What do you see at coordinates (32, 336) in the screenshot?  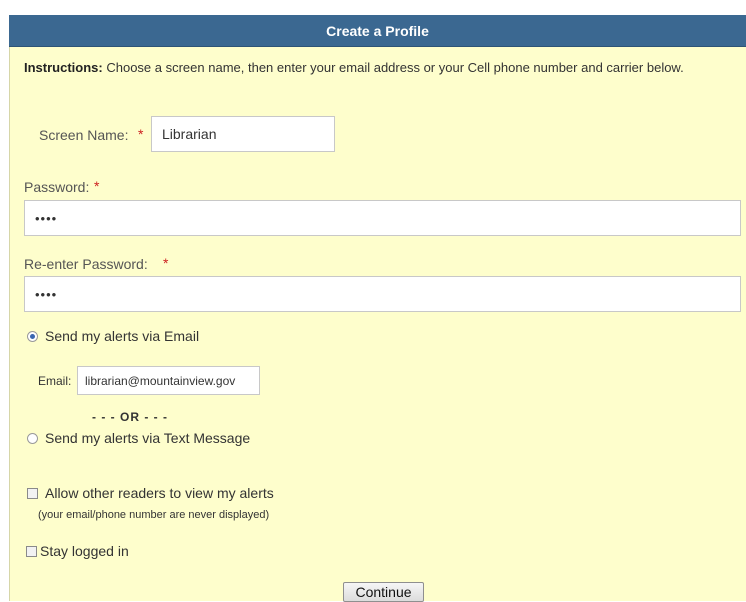 I see `email-alert-radio` at bounding box center [32, 336].